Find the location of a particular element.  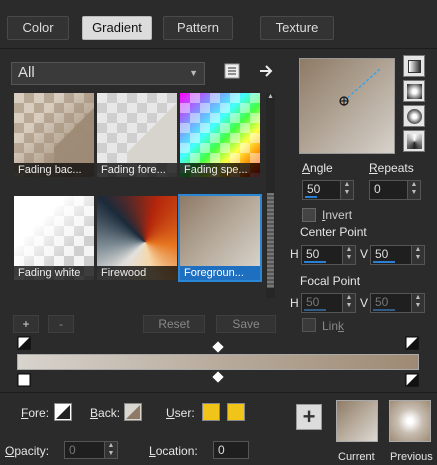

gradient-list-scrollbar: ▲ is located at coordinates (270, 195).